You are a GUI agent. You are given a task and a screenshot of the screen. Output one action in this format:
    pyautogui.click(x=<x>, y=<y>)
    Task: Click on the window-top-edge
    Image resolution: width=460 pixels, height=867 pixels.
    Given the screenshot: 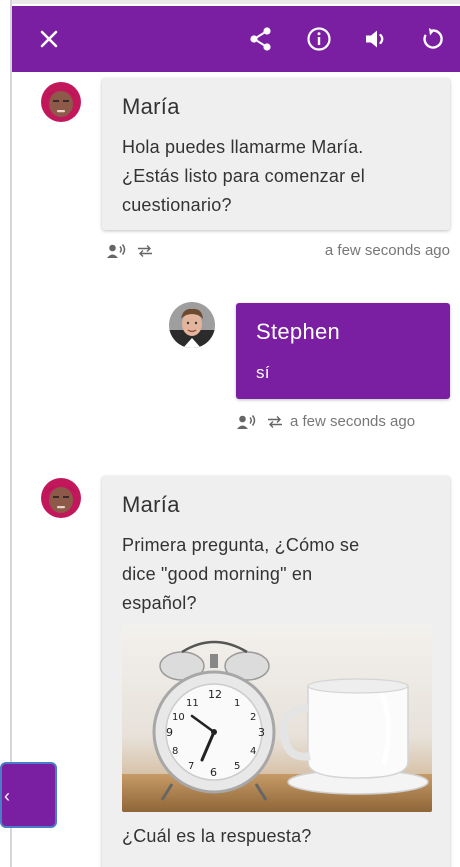 What is the action you would take?
    pyautogui.click(x=230, y=2)
    